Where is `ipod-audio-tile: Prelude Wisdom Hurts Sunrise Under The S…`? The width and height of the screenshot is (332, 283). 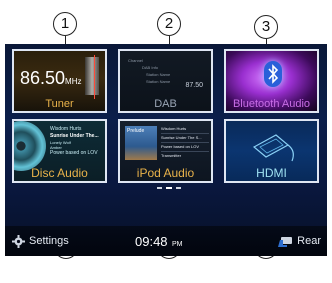 ipod-audio-tile: Prelude Wisdom Hurts Sunrise Under The S… is located at coordinates (165, 151).